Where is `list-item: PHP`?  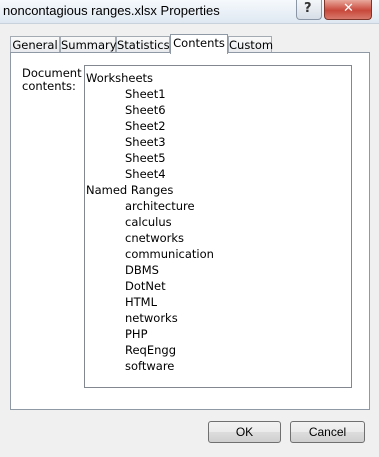 list-item: PHP is located at coordinates (136, 334).